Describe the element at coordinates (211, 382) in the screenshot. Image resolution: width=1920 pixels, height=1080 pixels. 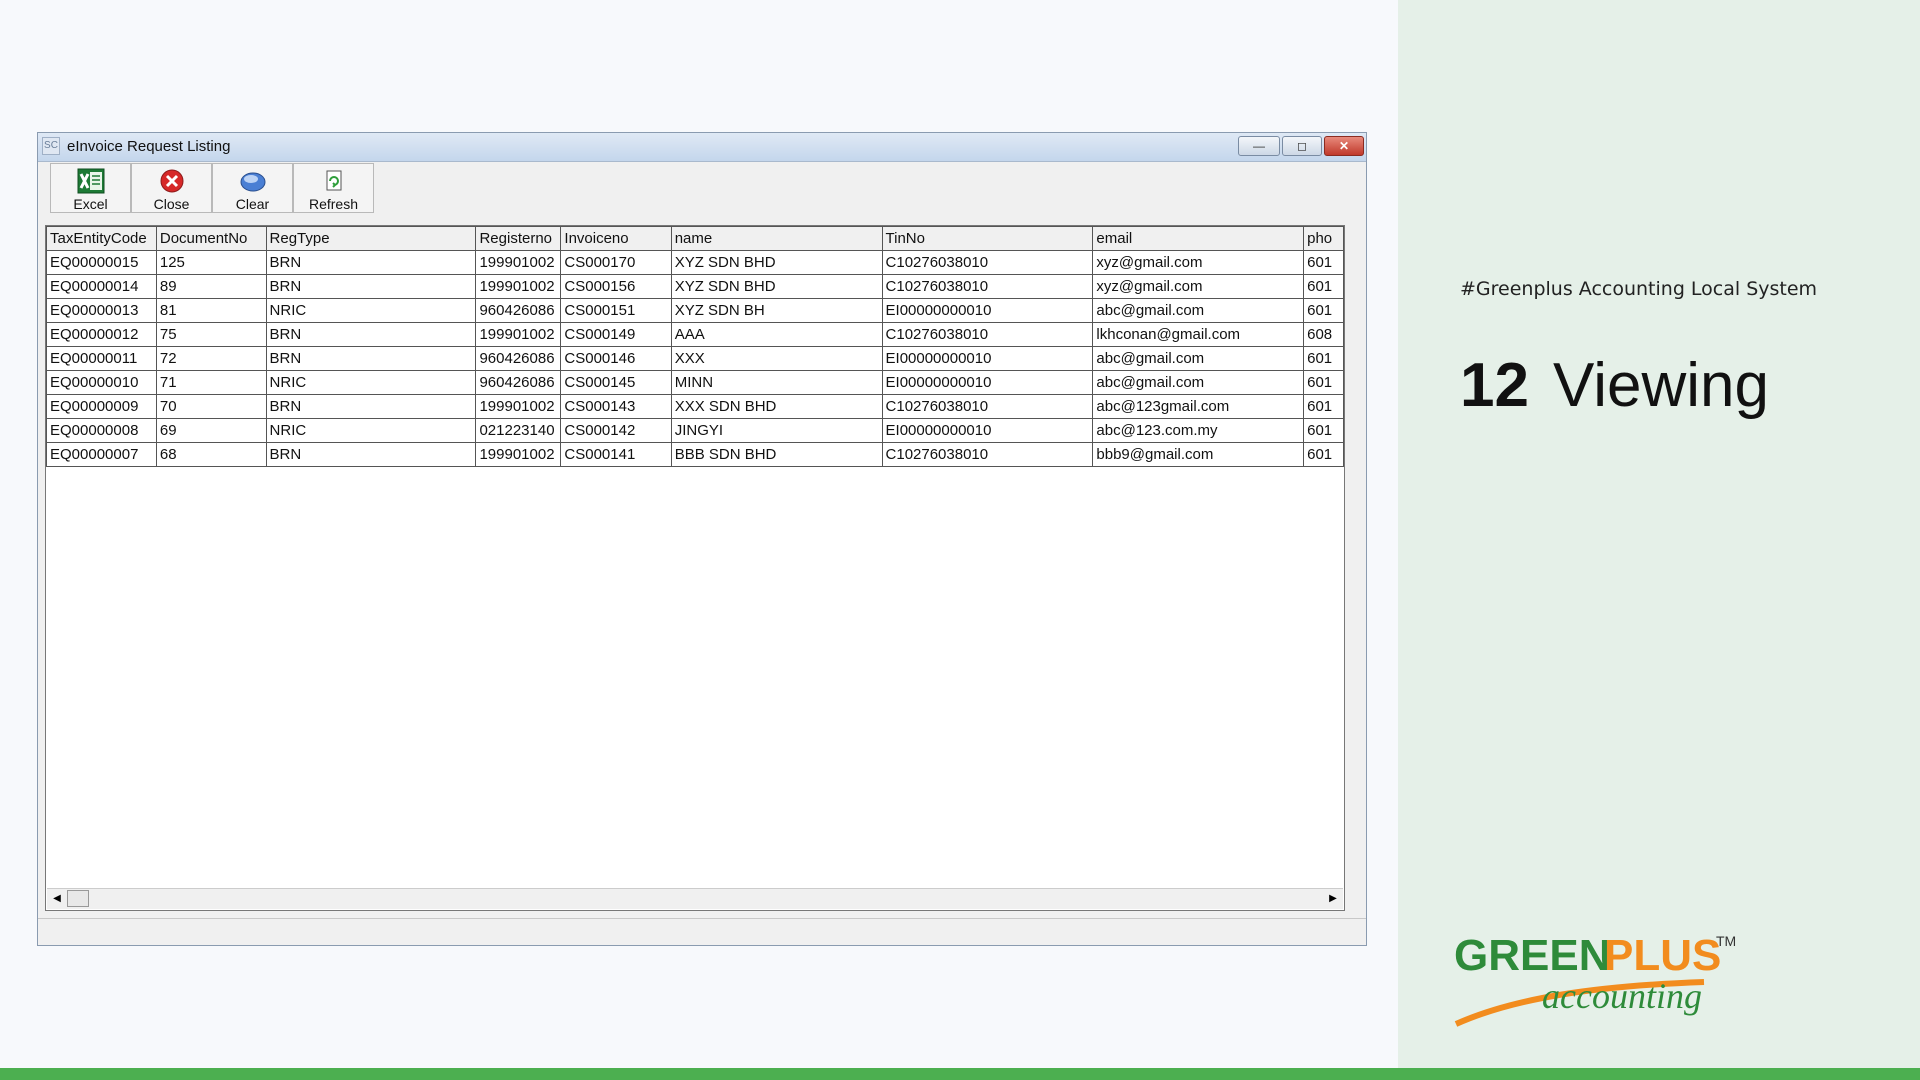
I see `table-cell: 71` at that location.